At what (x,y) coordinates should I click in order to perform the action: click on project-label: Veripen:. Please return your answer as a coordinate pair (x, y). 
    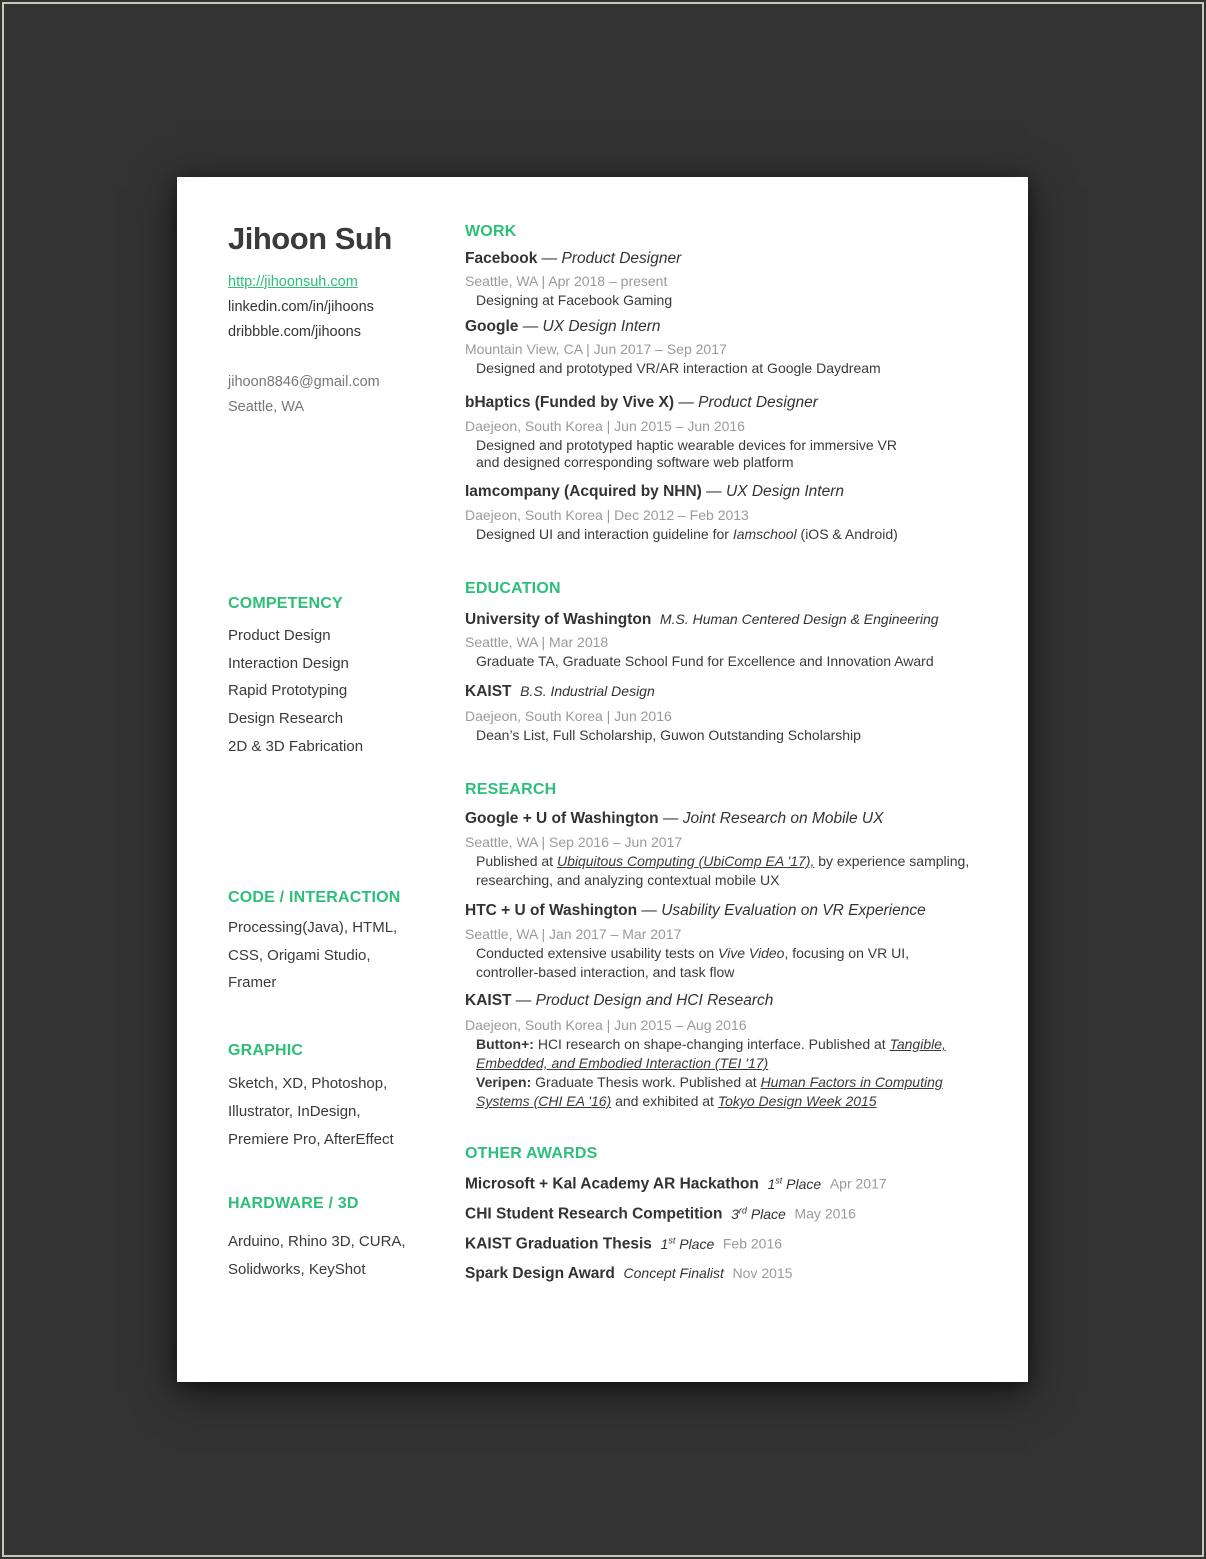
    Looking at the image, I should click on (504, 1082).